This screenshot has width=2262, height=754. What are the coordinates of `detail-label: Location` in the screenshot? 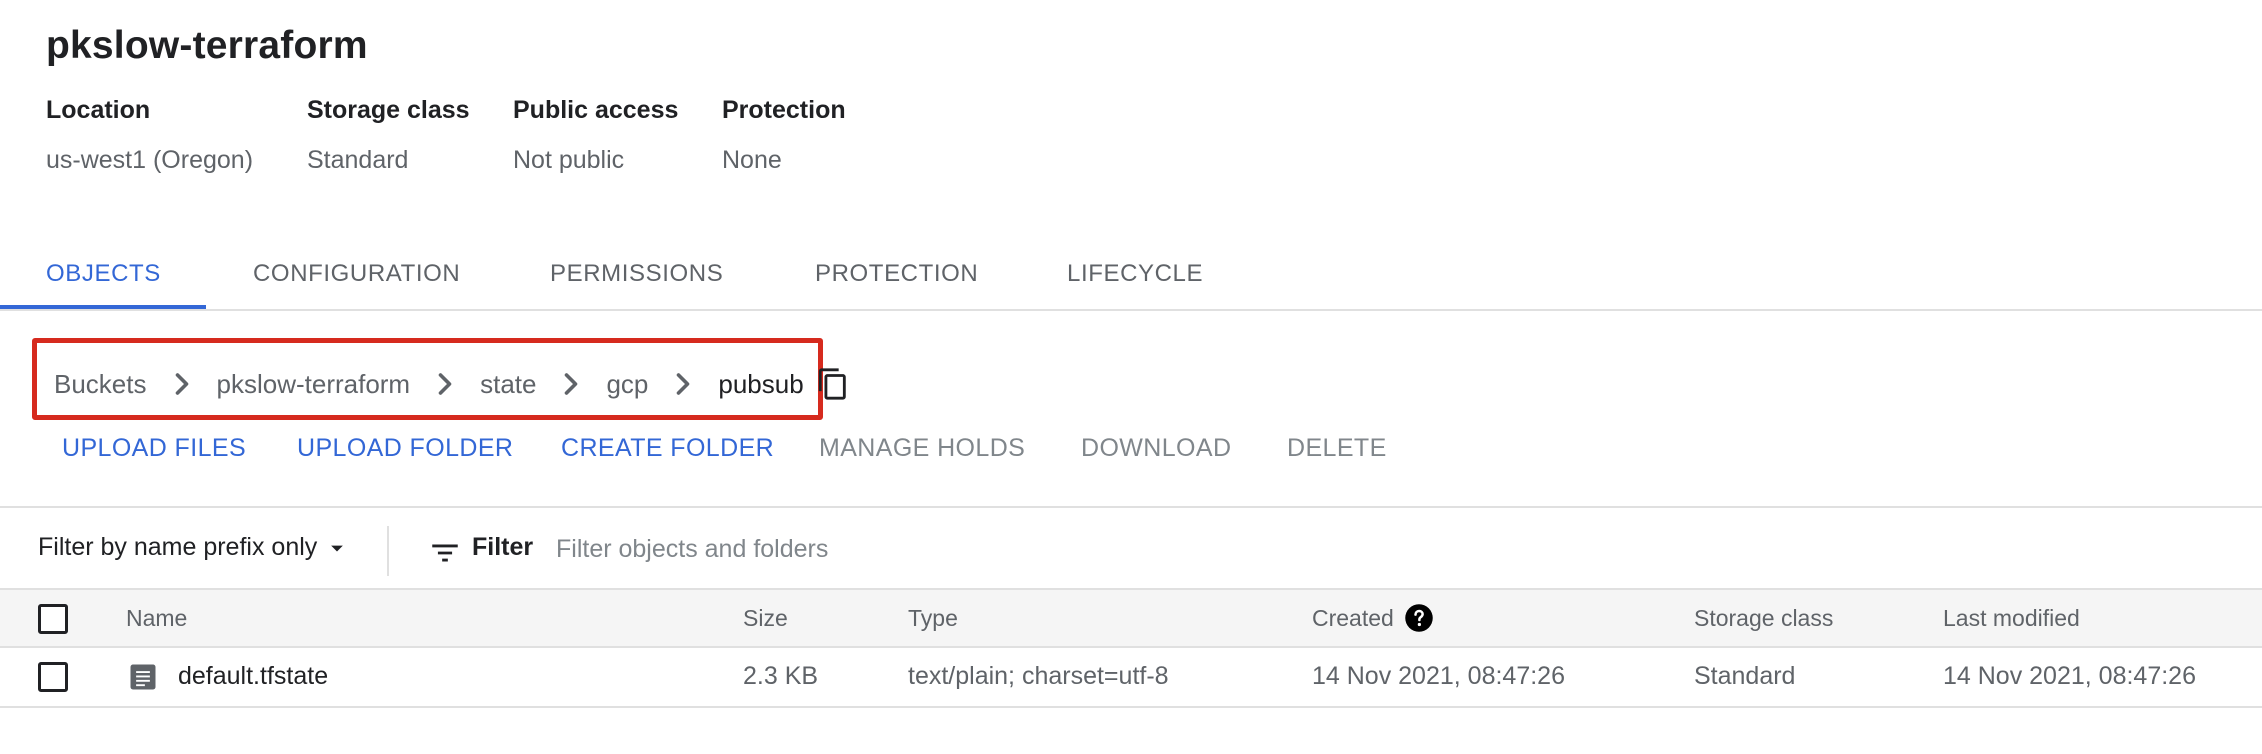 It's located at (98, 110).